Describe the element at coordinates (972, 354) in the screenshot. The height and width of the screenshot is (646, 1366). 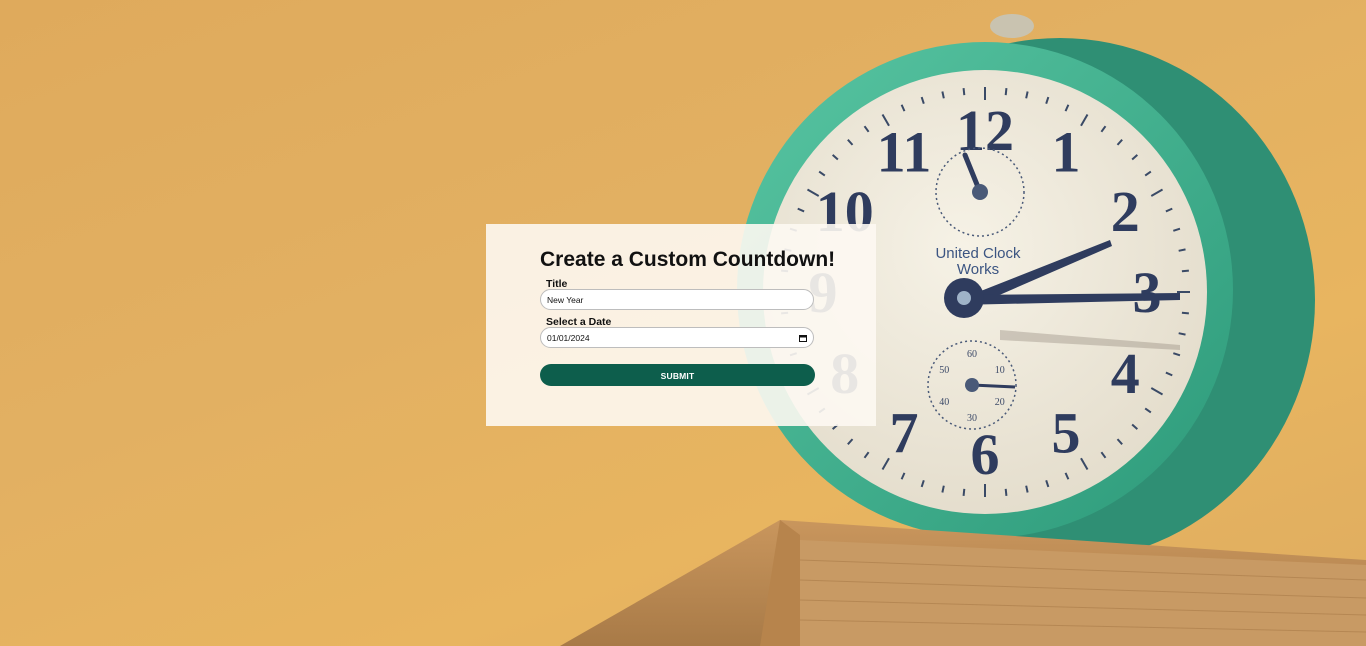
I see `sub-dial-number: 60` at that location.